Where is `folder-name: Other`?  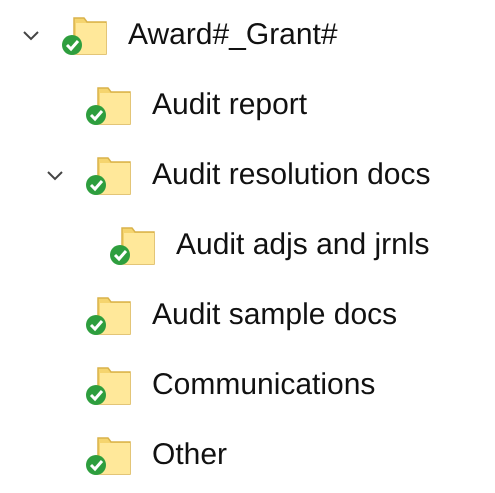
folder-name: Other is located at coordinates (190, 455).